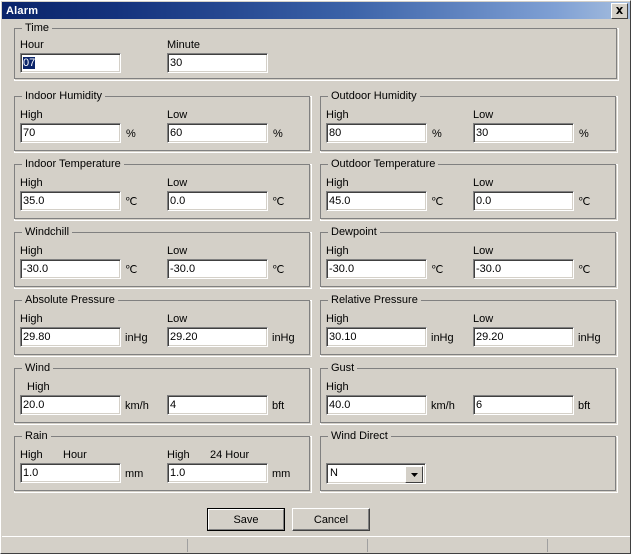 The width and height of the screenshot is (631, 554). What do you see at coordinates (217, 201) in the screenshot?
I see `indoor-temperature-low-input: 0.0` at bounding box center [217, 201].